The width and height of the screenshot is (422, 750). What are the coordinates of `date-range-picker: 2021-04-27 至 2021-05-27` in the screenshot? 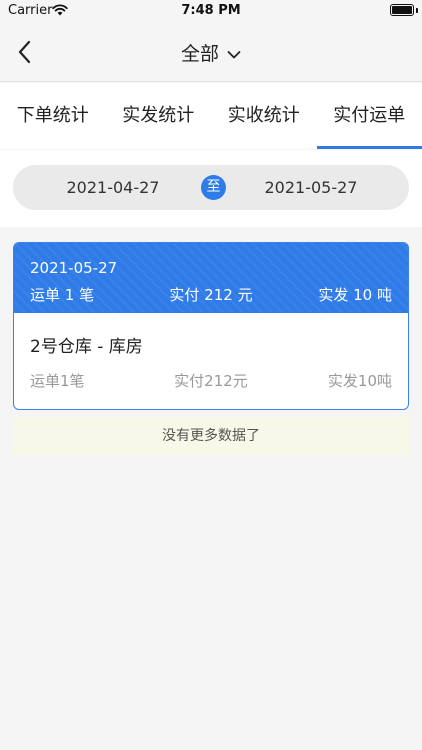 It's located at (211, 187).